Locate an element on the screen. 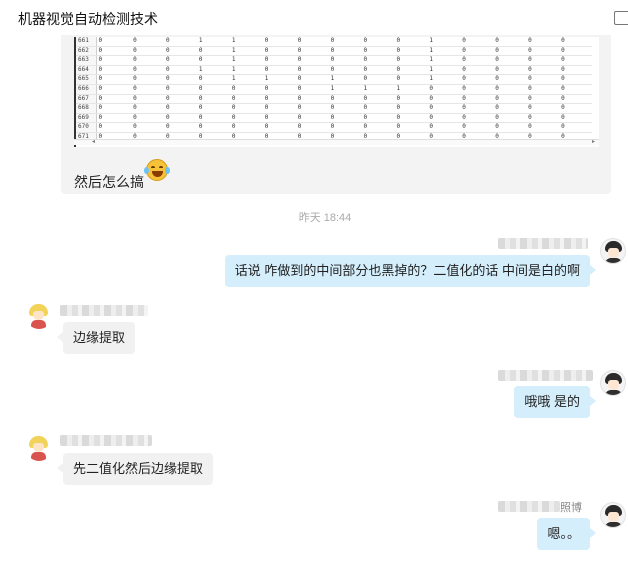 The width and height of the screenshot is (628, 566). message-bubble-other: 边缘提取 is located at coordinates (96, 338).